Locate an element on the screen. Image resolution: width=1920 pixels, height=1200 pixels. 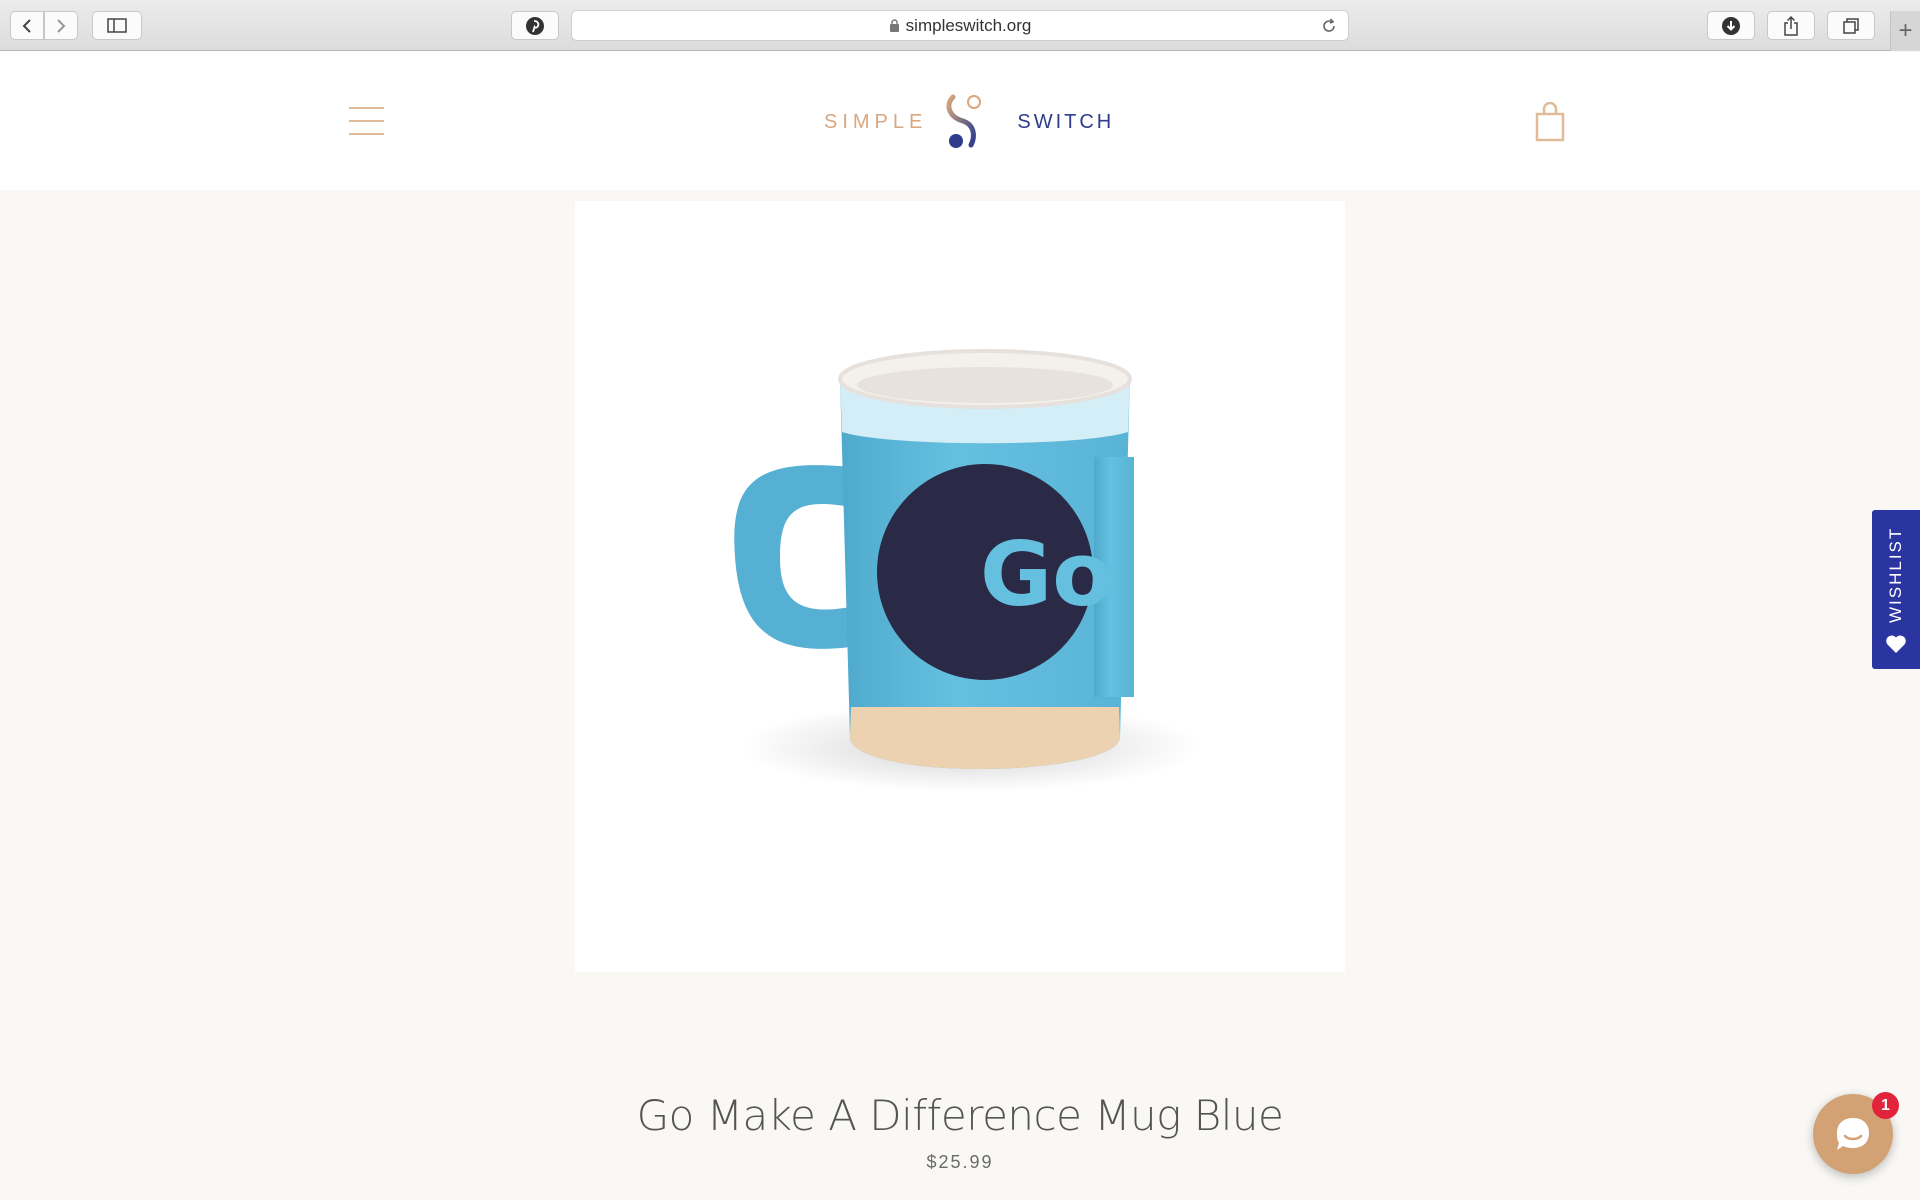
menu-button is located at coordinates (366, 121).